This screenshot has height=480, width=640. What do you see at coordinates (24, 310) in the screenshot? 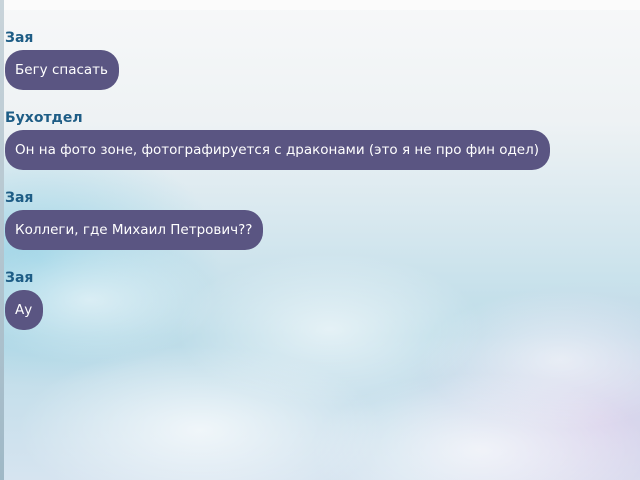
I see `message-bubble: Ау` at bounding box center [24, 310].